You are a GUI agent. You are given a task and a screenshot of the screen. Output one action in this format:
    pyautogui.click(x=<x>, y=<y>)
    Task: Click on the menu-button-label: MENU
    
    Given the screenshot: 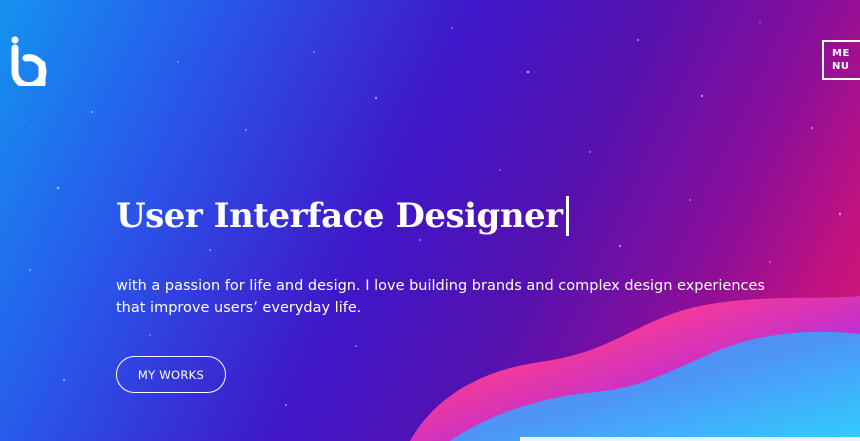 What is the action you would take?
    pyautogui.click(x=841, y=60)
    